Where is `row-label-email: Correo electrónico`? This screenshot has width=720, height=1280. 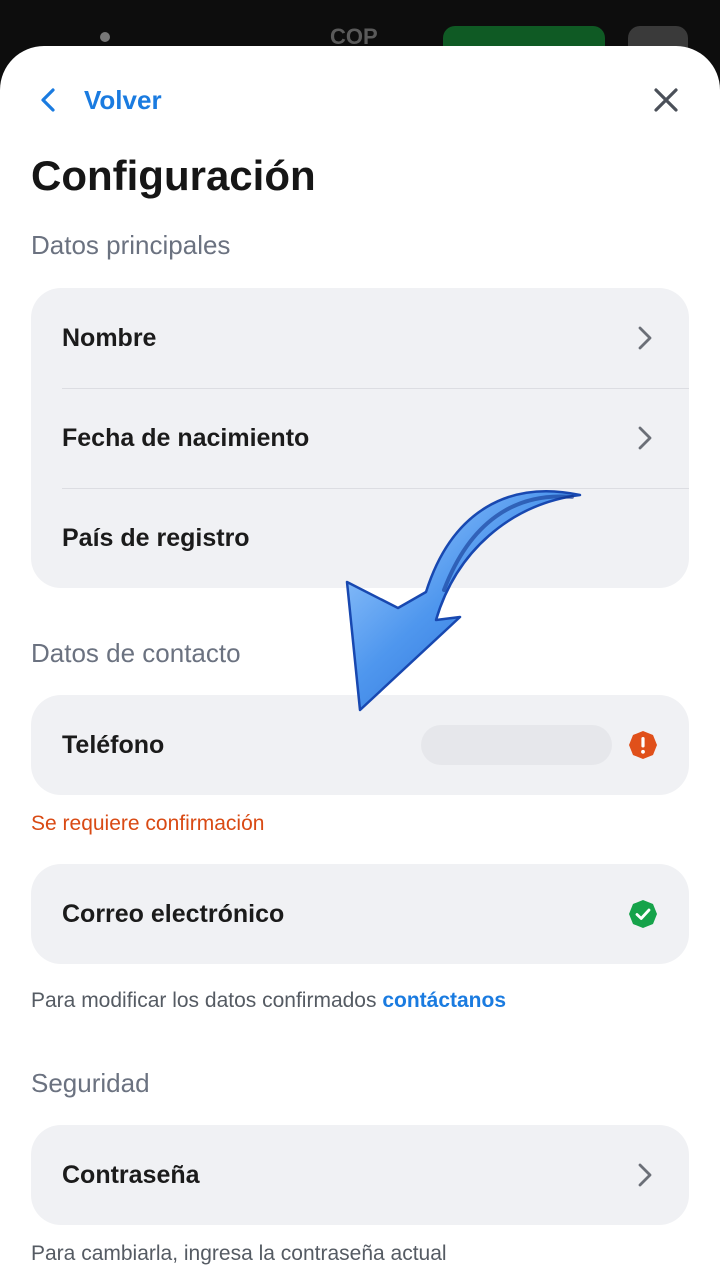
row-label-email: Correo electrónico is located at coordinates (173, 913).